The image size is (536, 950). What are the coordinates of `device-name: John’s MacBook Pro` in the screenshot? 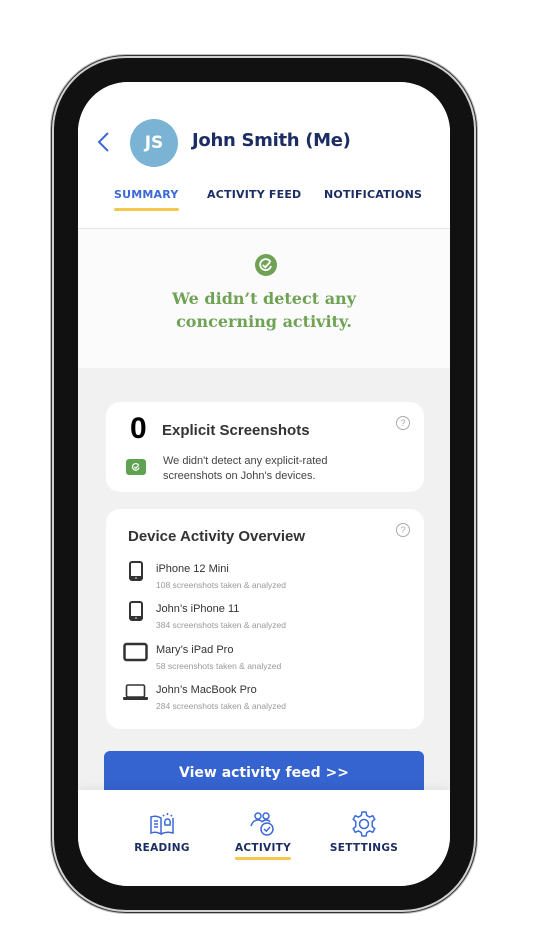 It's located at (206, 690).